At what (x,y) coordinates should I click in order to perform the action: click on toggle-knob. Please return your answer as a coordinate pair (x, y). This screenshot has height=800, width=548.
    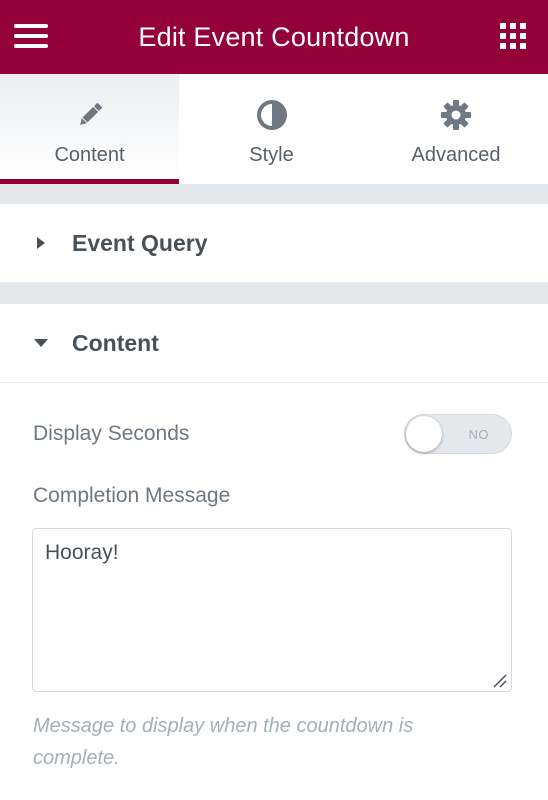
    Looking at the image, I should click on (424, 434).